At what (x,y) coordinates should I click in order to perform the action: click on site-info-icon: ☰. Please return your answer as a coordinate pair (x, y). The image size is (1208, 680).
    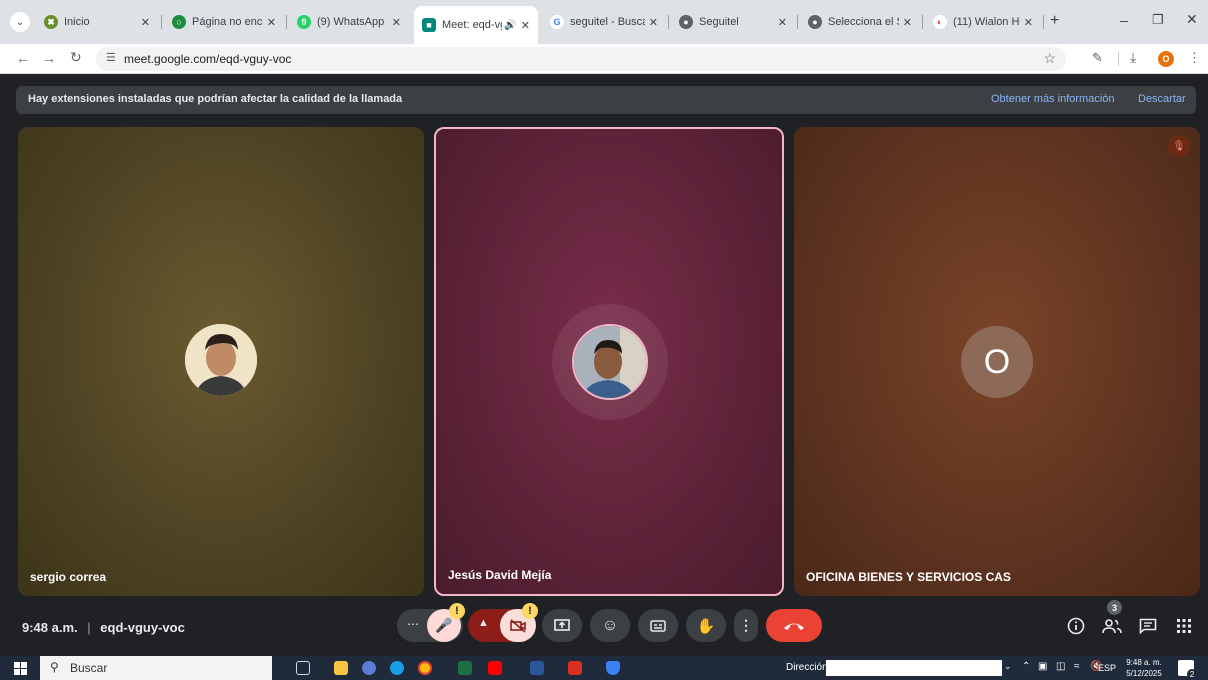
    Looking at the image, I should click on (111, 57).